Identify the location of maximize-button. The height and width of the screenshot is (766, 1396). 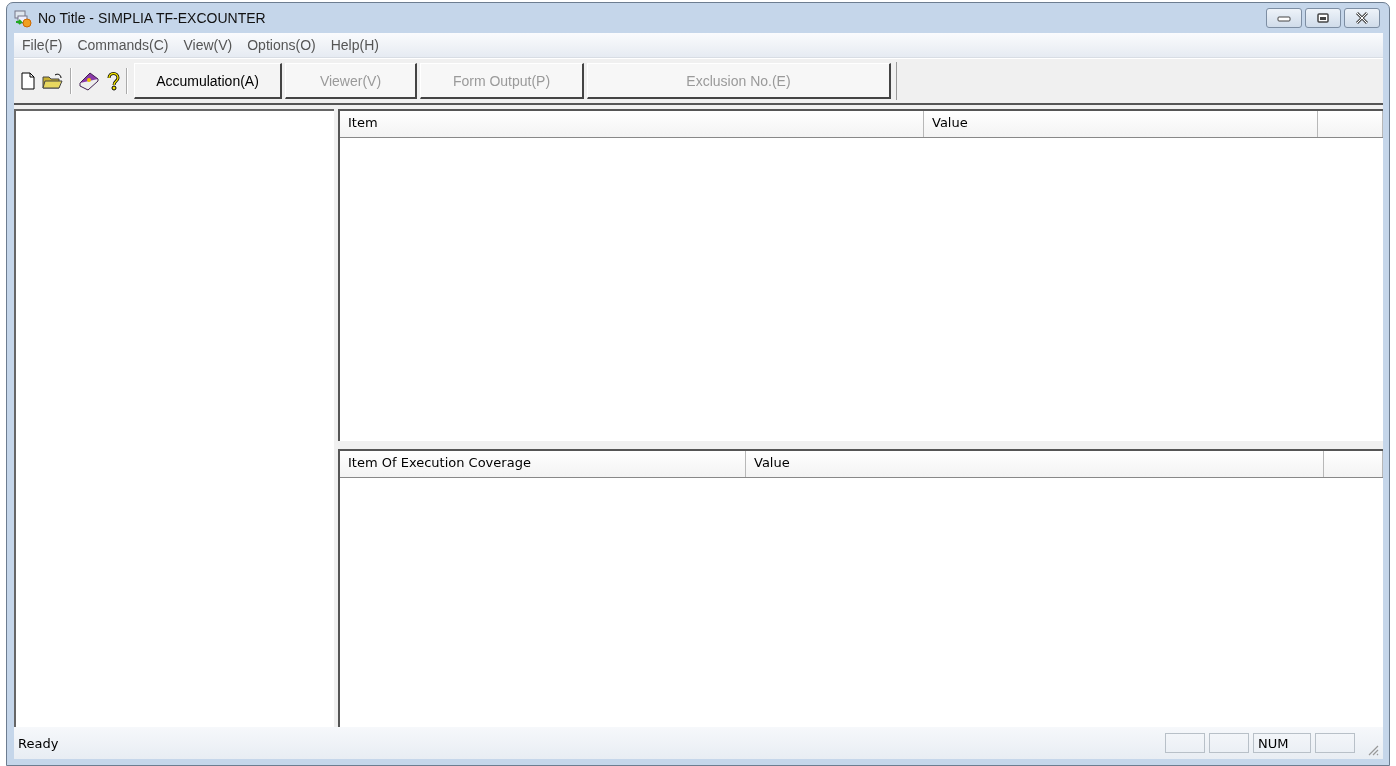
(1323, 18).